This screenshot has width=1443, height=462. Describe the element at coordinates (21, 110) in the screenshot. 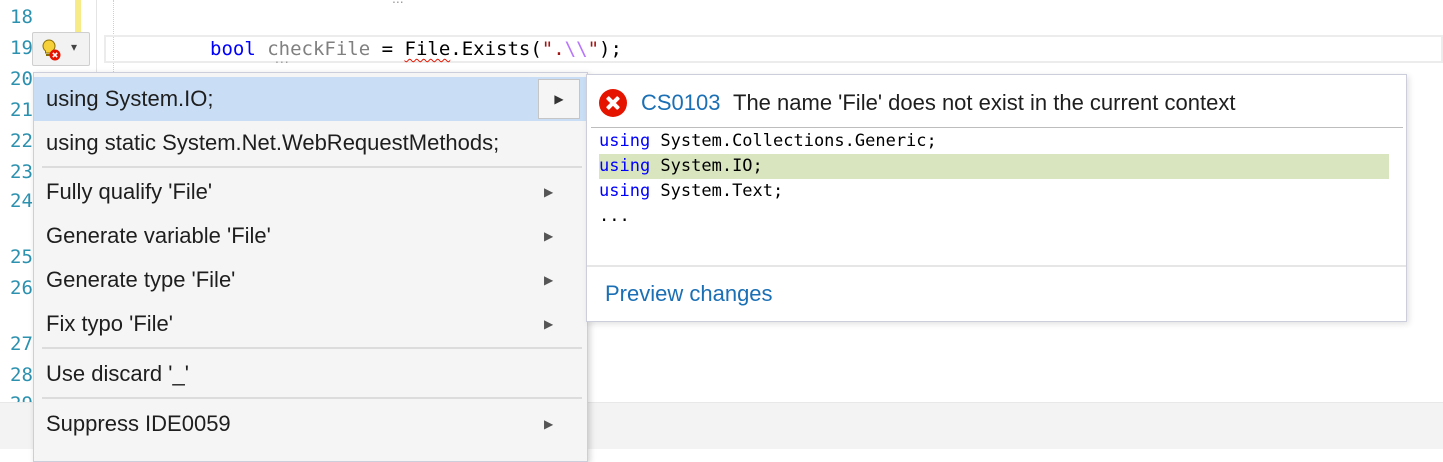

I see `line-number: 21` at that location.